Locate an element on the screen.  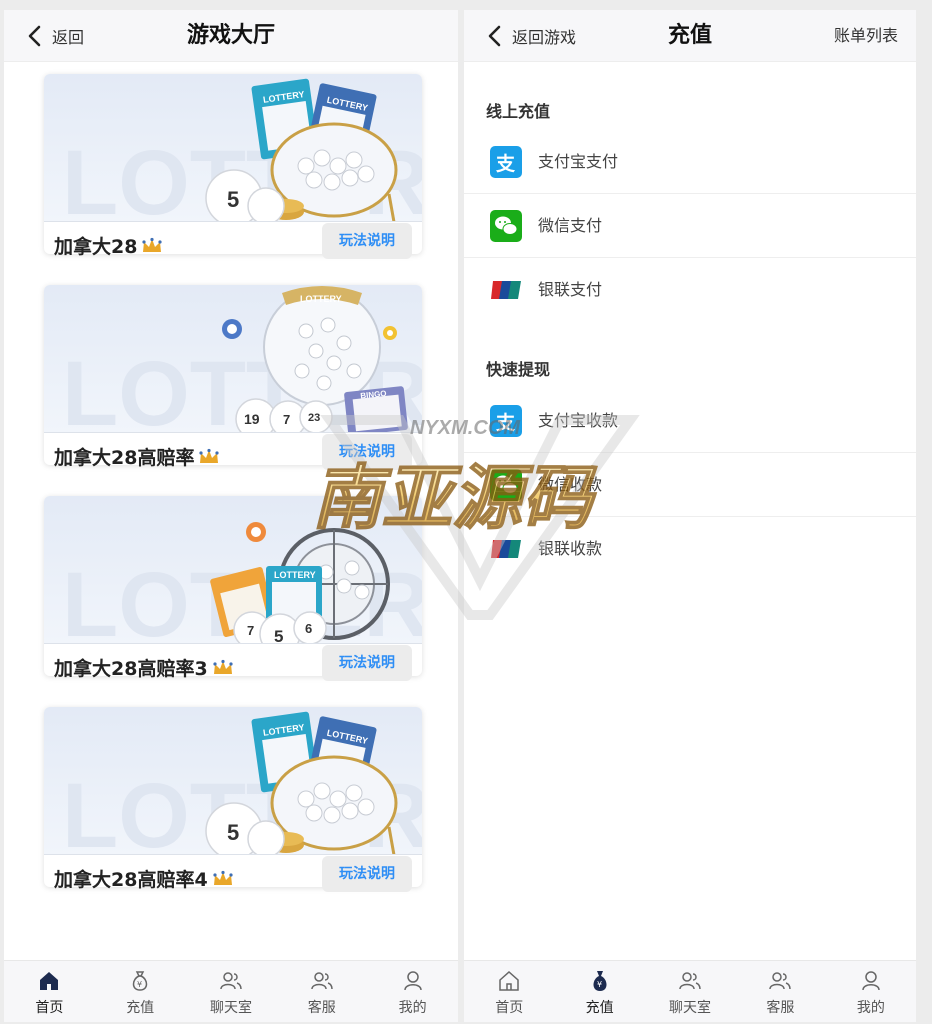
back-label: 返回游戏 is located at coordinates (544, 37).